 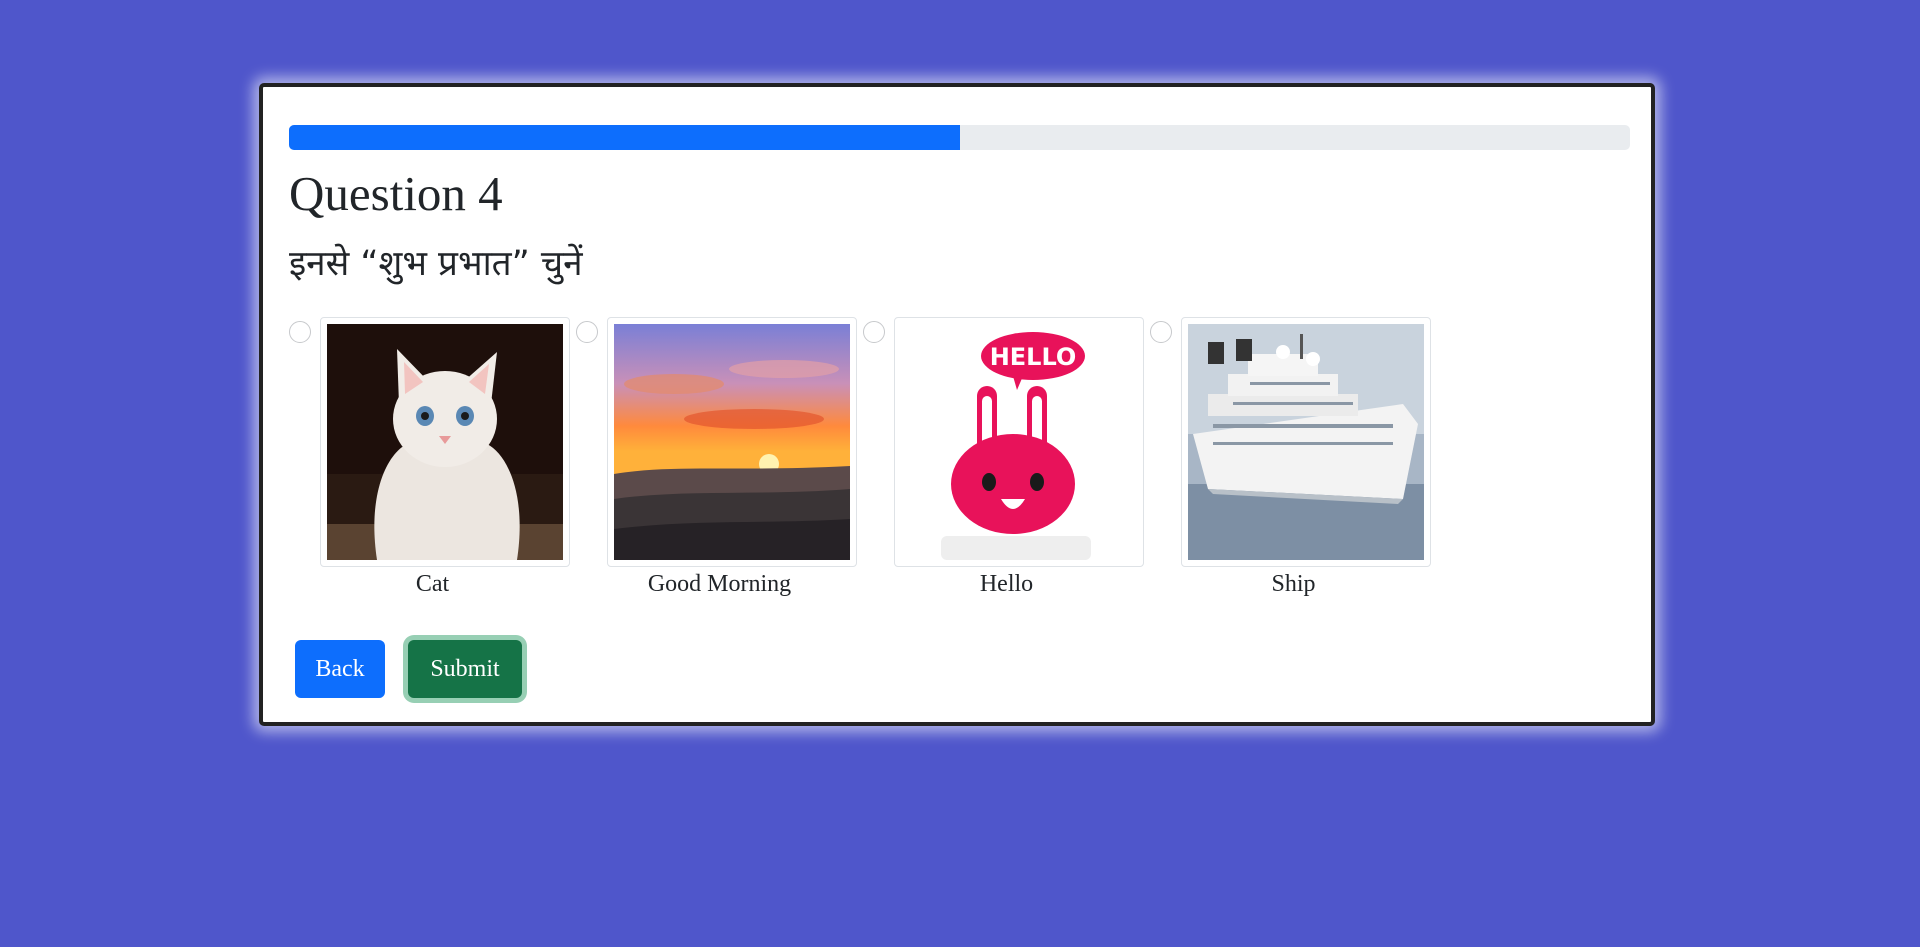 I want to click on cat-illustration, so click(x=445, y=442).